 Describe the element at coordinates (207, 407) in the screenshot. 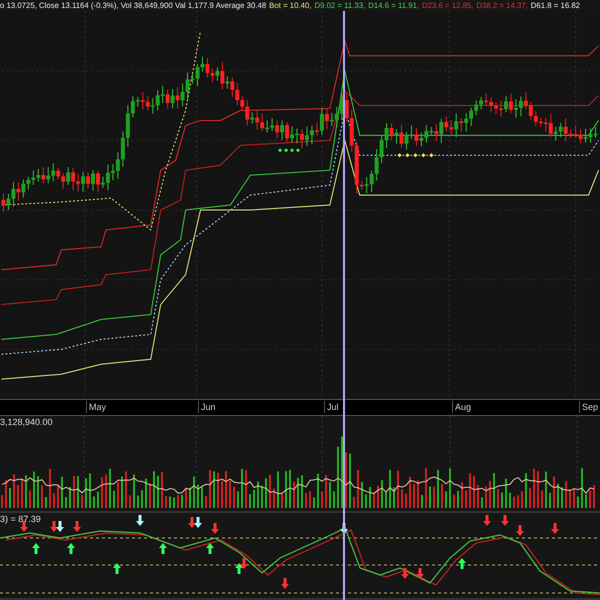

I see `axis-label: Jun` at that location.